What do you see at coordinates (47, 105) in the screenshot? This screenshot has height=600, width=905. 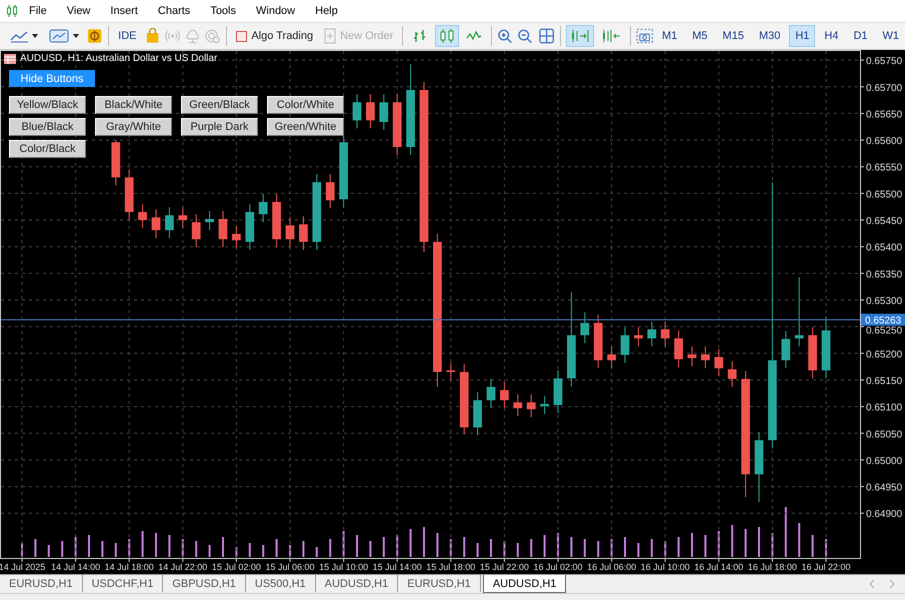 I see `theme-button: Yellow/Black` at bounding box center [47, 105].